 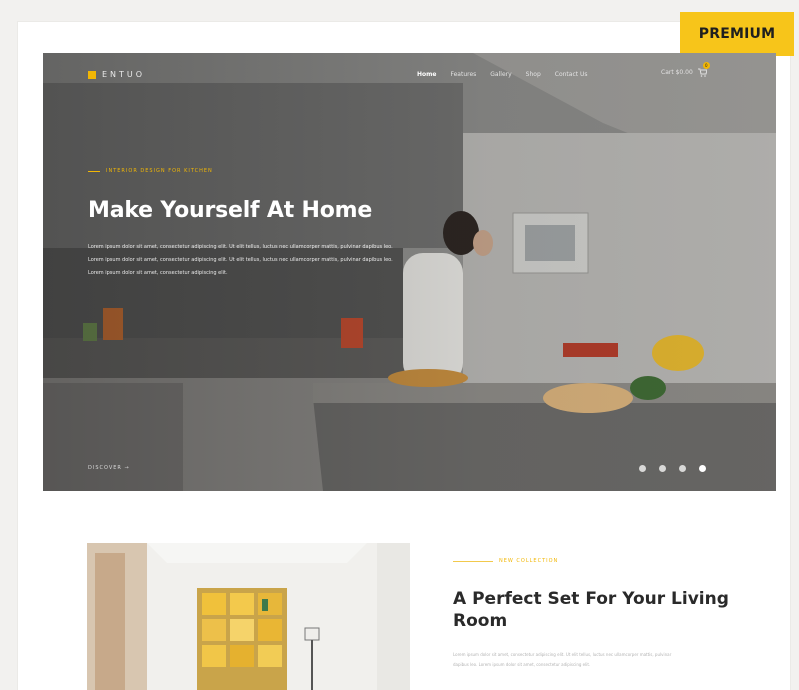 I want to click on brand-name: ENTUO, so click(x=124, y=74).